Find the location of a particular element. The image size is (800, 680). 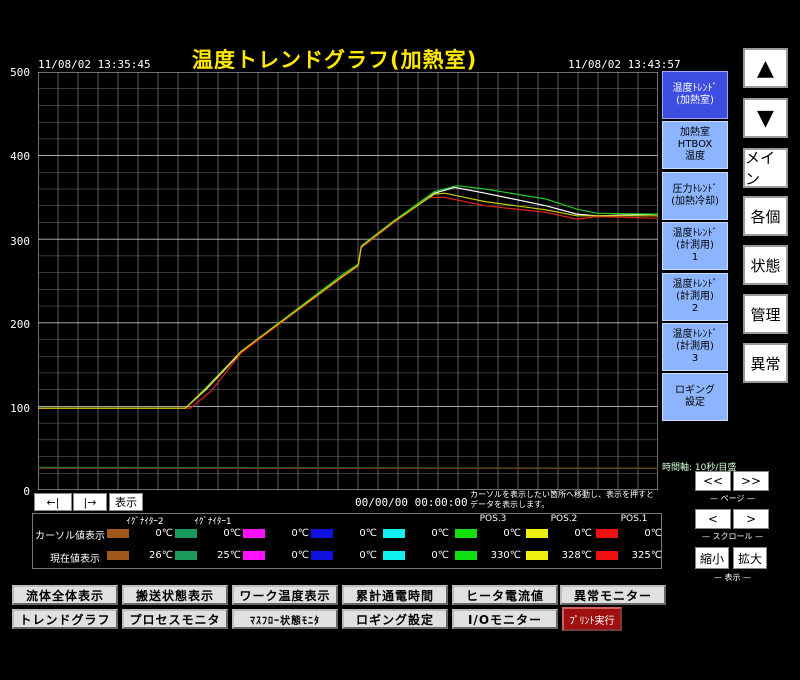

channel-current-value: 330℃ is located at coordinates (505, 555).